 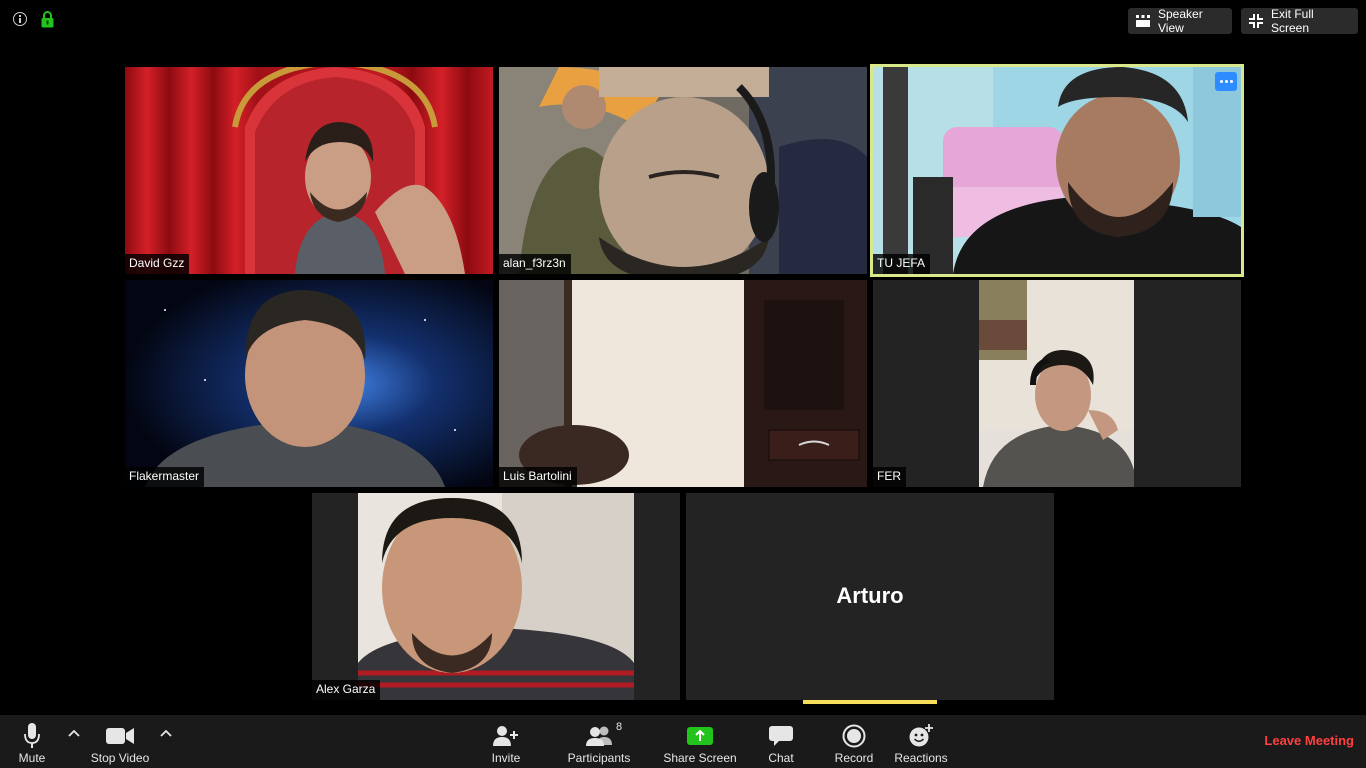 I want to click on video-tile-tu-jefa: TU JEFA, so click(x=1057, y=170).